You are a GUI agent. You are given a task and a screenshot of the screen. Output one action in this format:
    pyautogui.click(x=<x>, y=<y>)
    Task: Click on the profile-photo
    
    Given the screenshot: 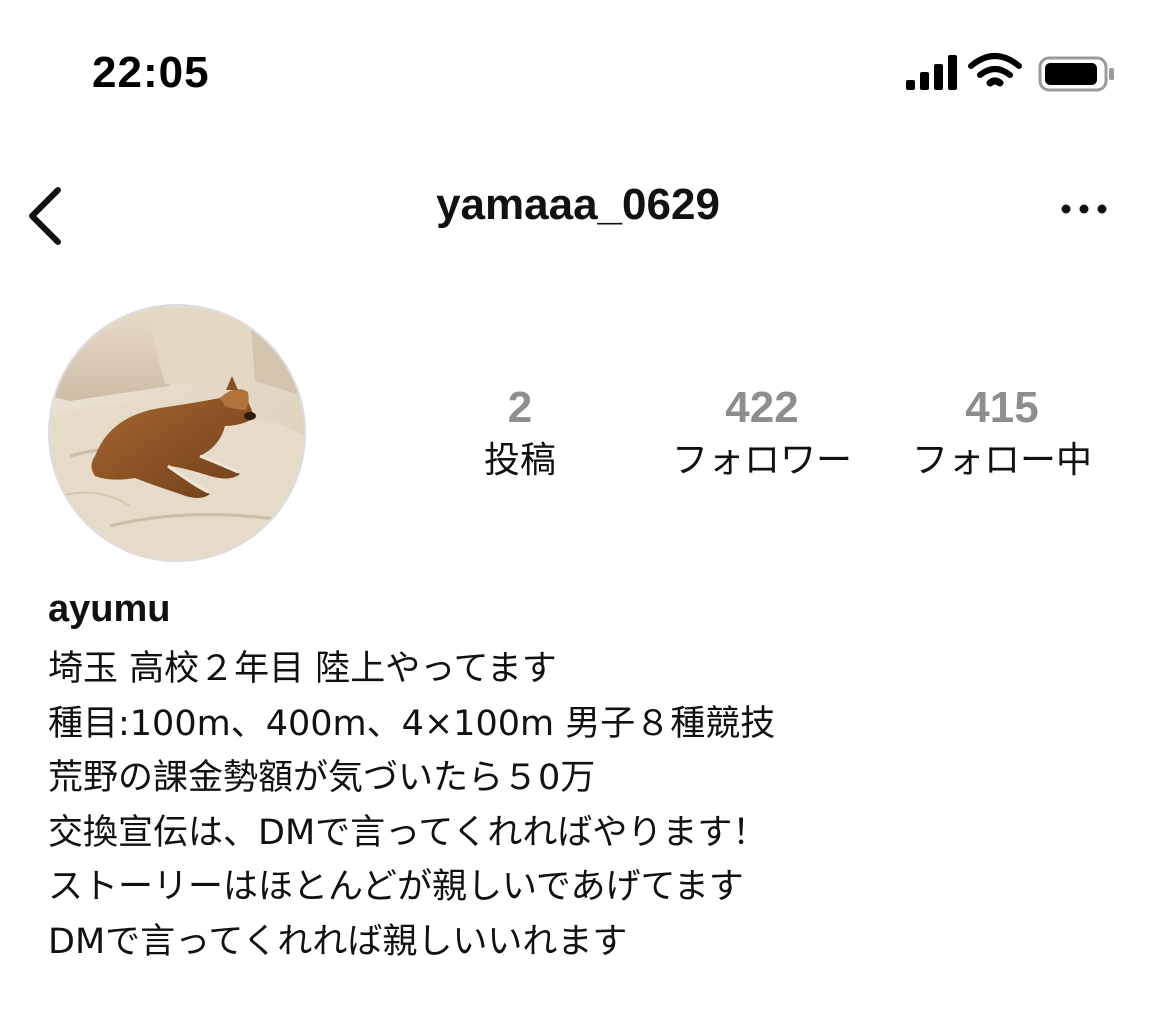 What is the action you would take?
    pyautogui.click(x=177, y=433)
    